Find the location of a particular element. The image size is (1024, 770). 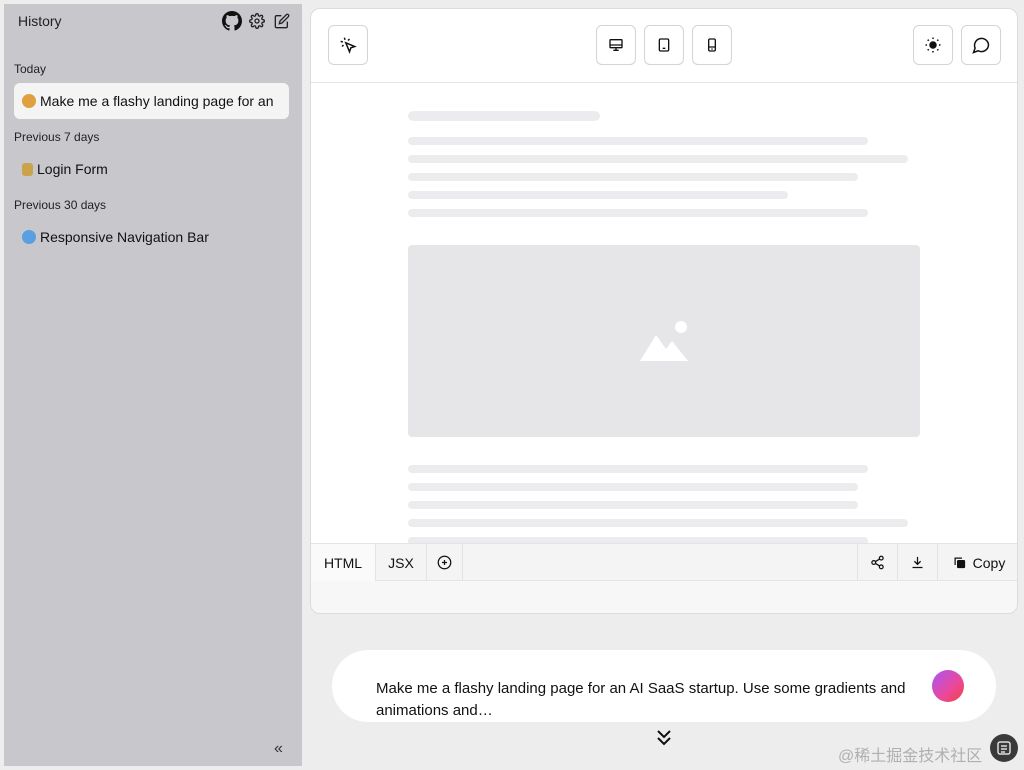

chat-button is located at coordinates (981, 45).